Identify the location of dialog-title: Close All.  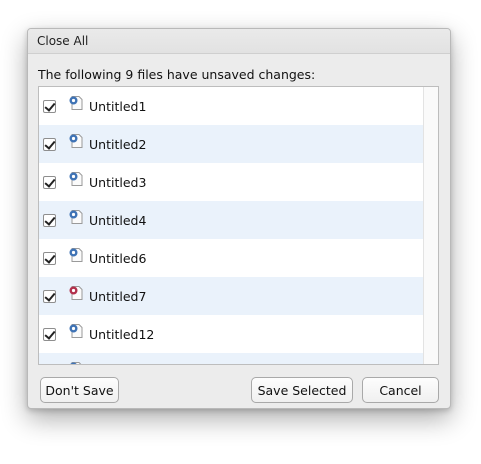
(239, 41).